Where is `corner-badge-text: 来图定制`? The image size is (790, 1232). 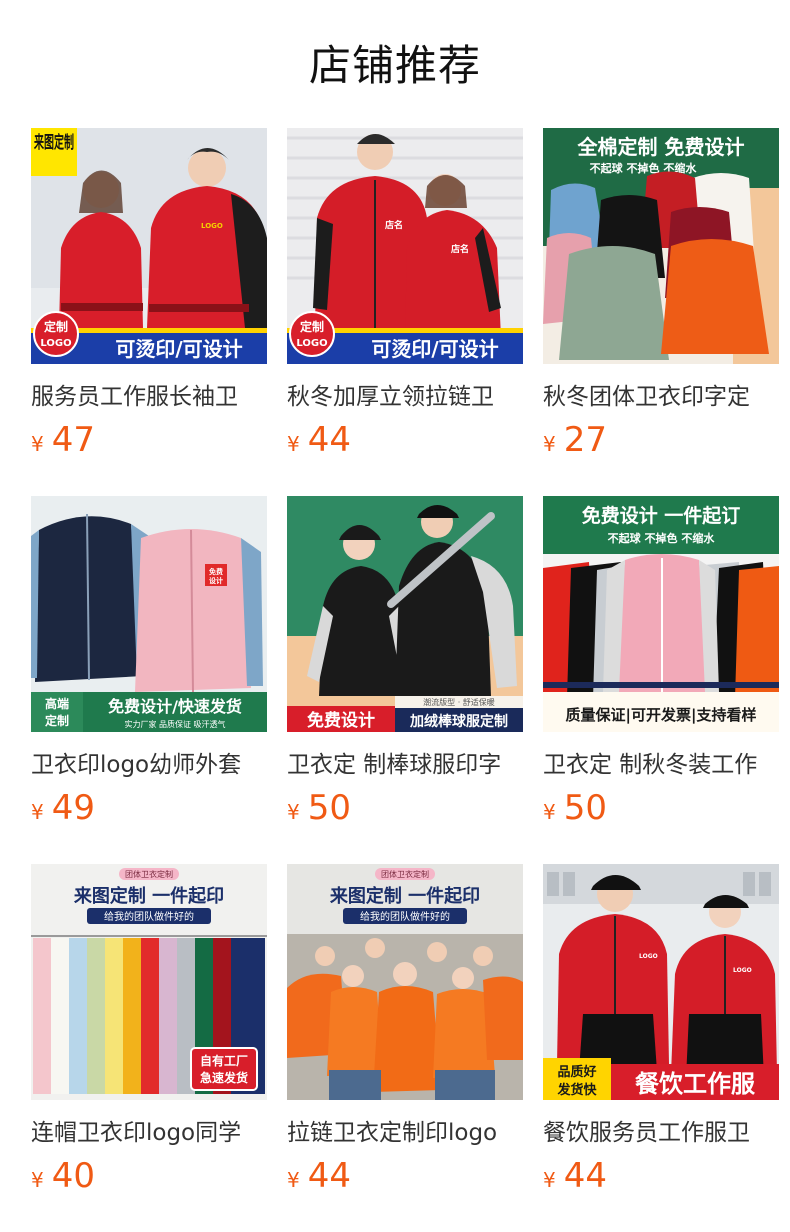
corner-badge-text: 来图定制 is located at coordinates (53, 142).